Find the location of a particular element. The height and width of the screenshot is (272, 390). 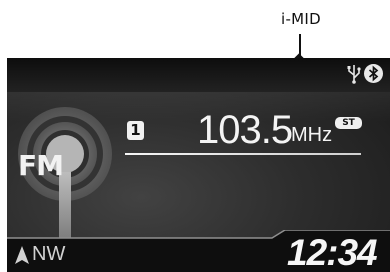

status-bar is located at coordinates (198, 75).